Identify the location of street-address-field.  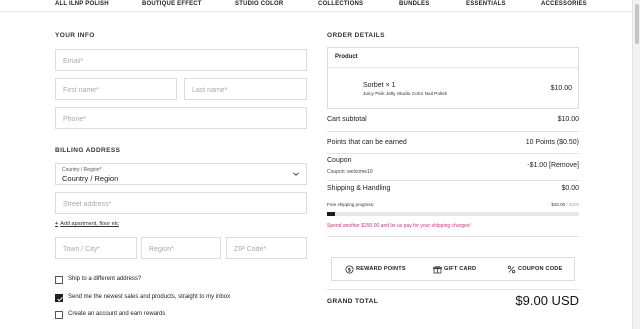
(181, 203).